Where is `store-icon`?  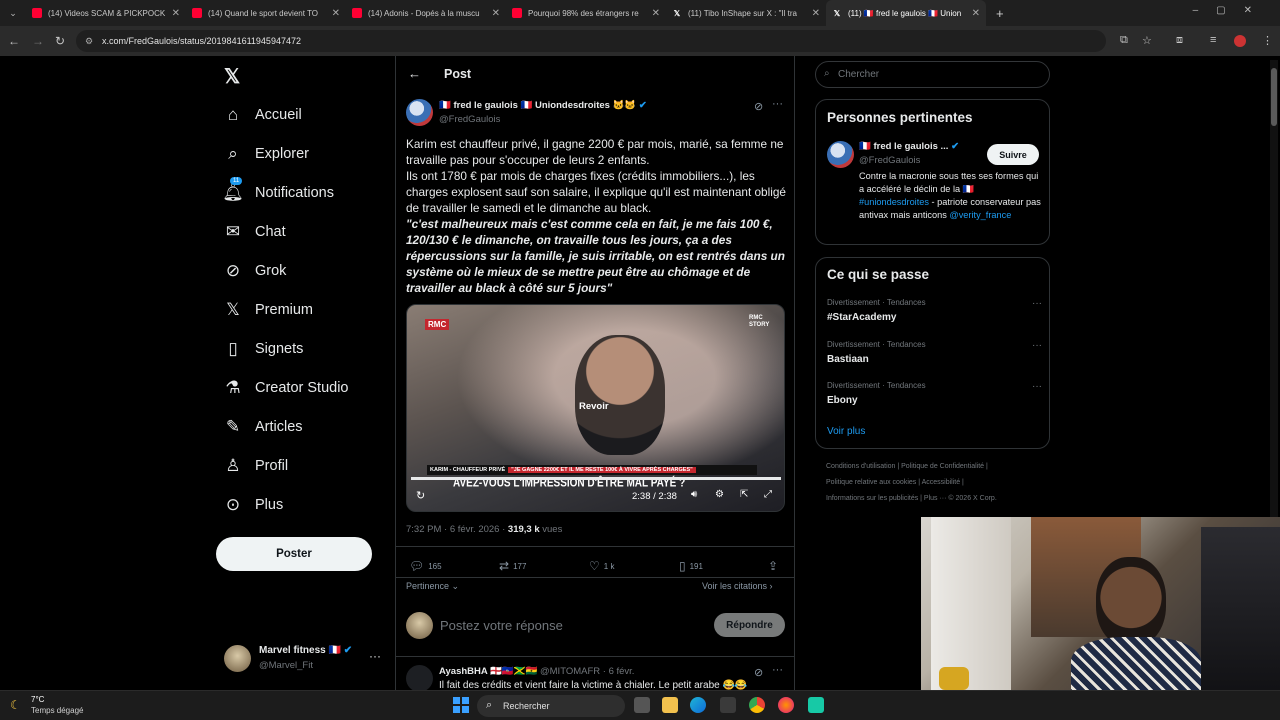
store-icon is located at coordinates (728, 705).